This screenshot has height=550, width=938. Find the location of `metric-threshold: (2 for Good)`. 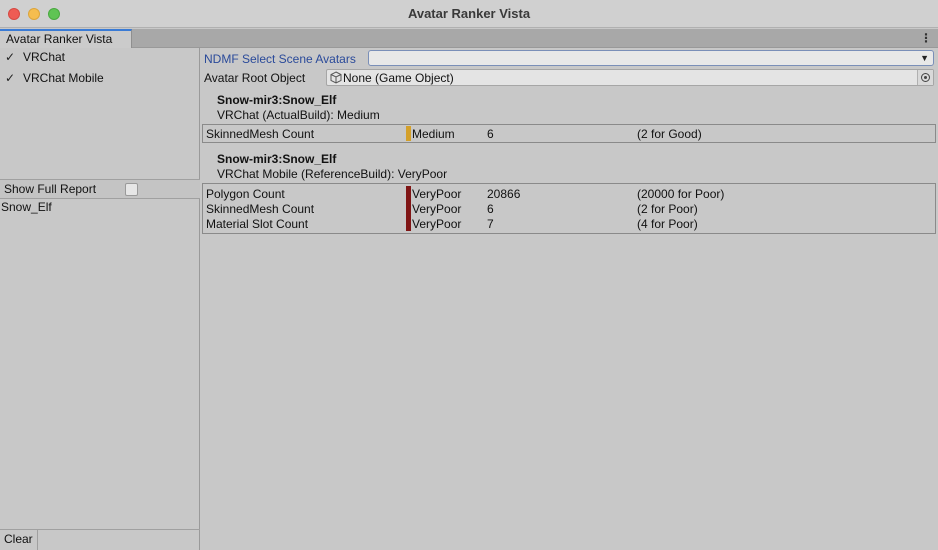

metric-threshold: (2 for Good) is located at coordinates (669, 134).